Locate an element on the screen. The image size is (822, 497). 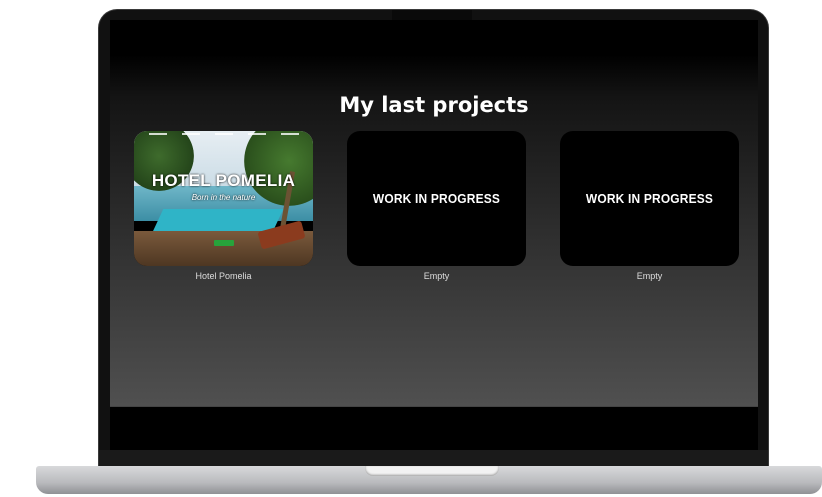
project-card-hotel-pomelia: HOTEL POMELIA Born in the nature is located at coordinates (223, 198).